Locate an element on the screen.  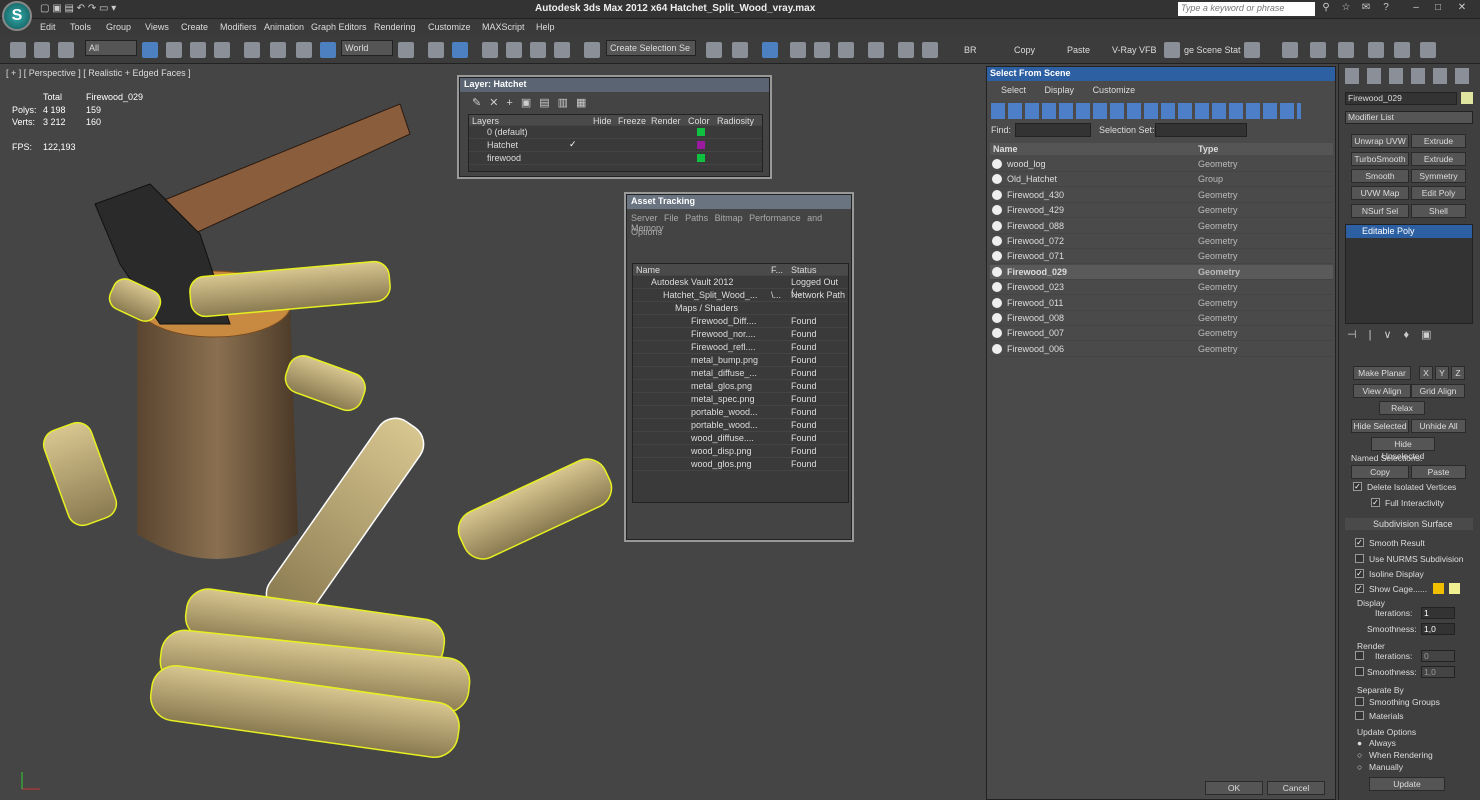
view-align-button: View Align is located at coordinates (1382, 391).